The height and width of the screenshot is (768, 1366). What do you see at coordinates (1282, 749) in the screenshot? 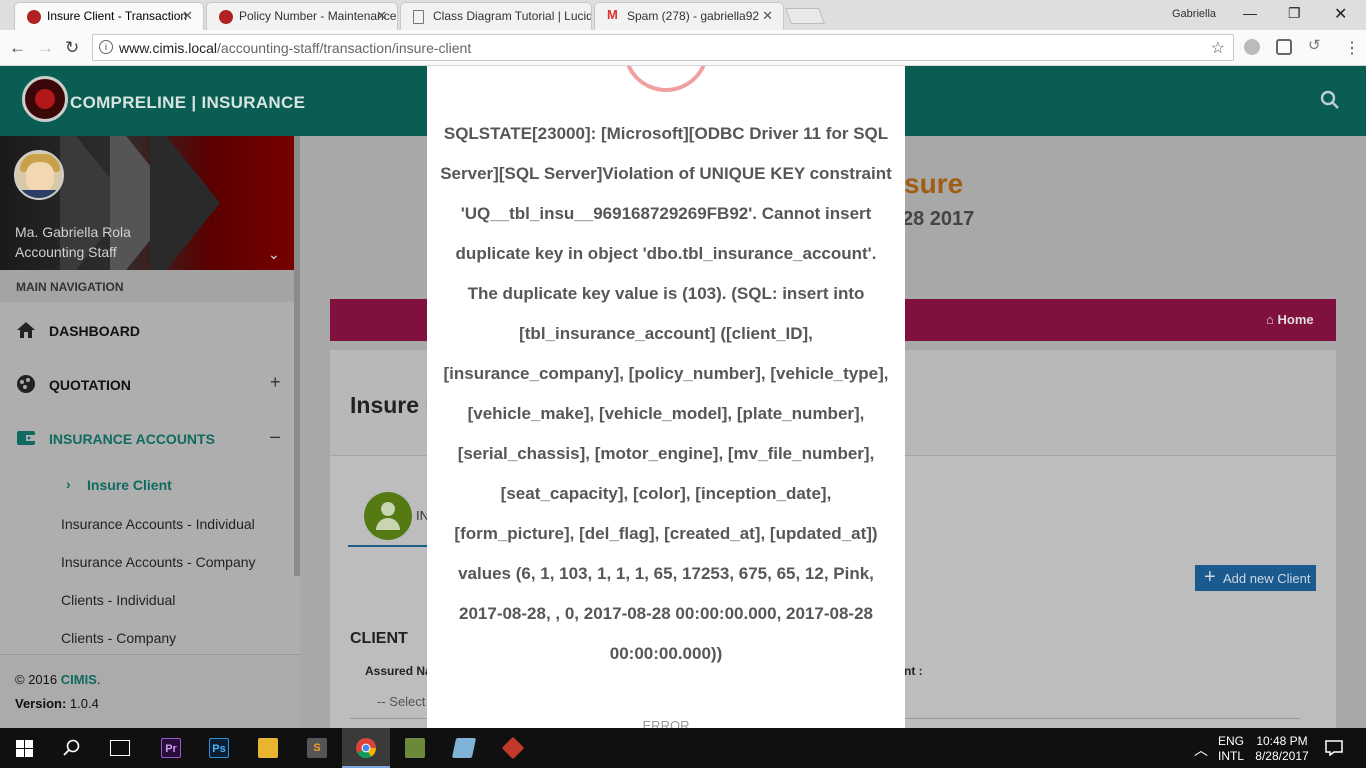
I see `clock: 10:48 PM 8/28/2017` at bounding box center [1282, 749].